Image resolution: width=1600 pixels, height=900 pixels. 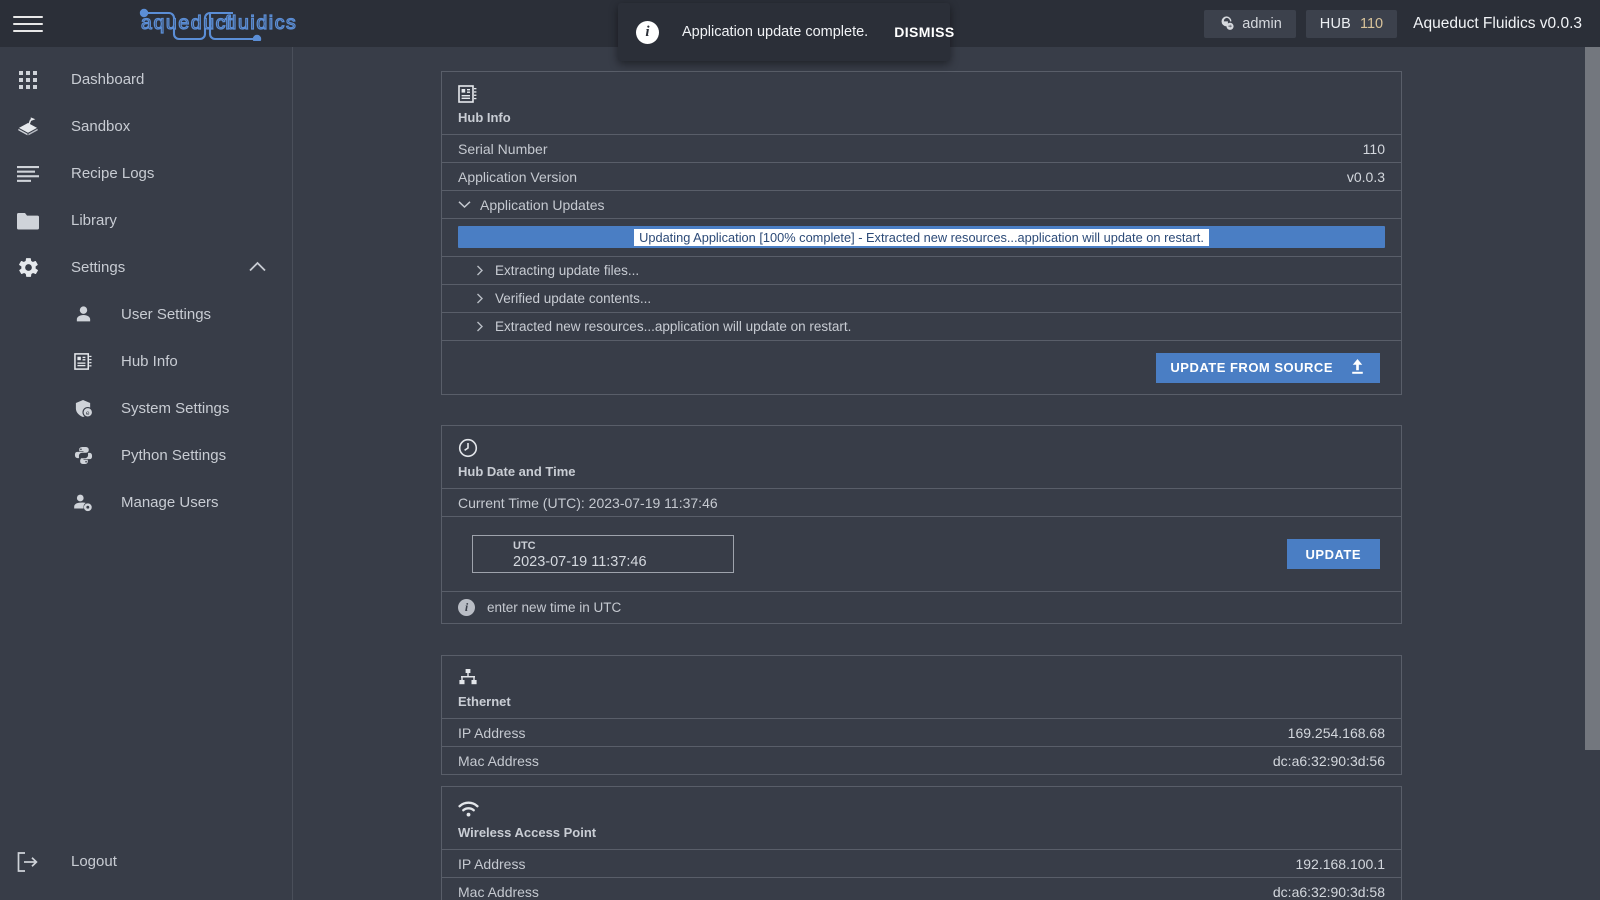 What do you see at coordinates (775, 32) in the screenshot?
I see `toast-message: Application update complete.` at bounding box center [775, 32].